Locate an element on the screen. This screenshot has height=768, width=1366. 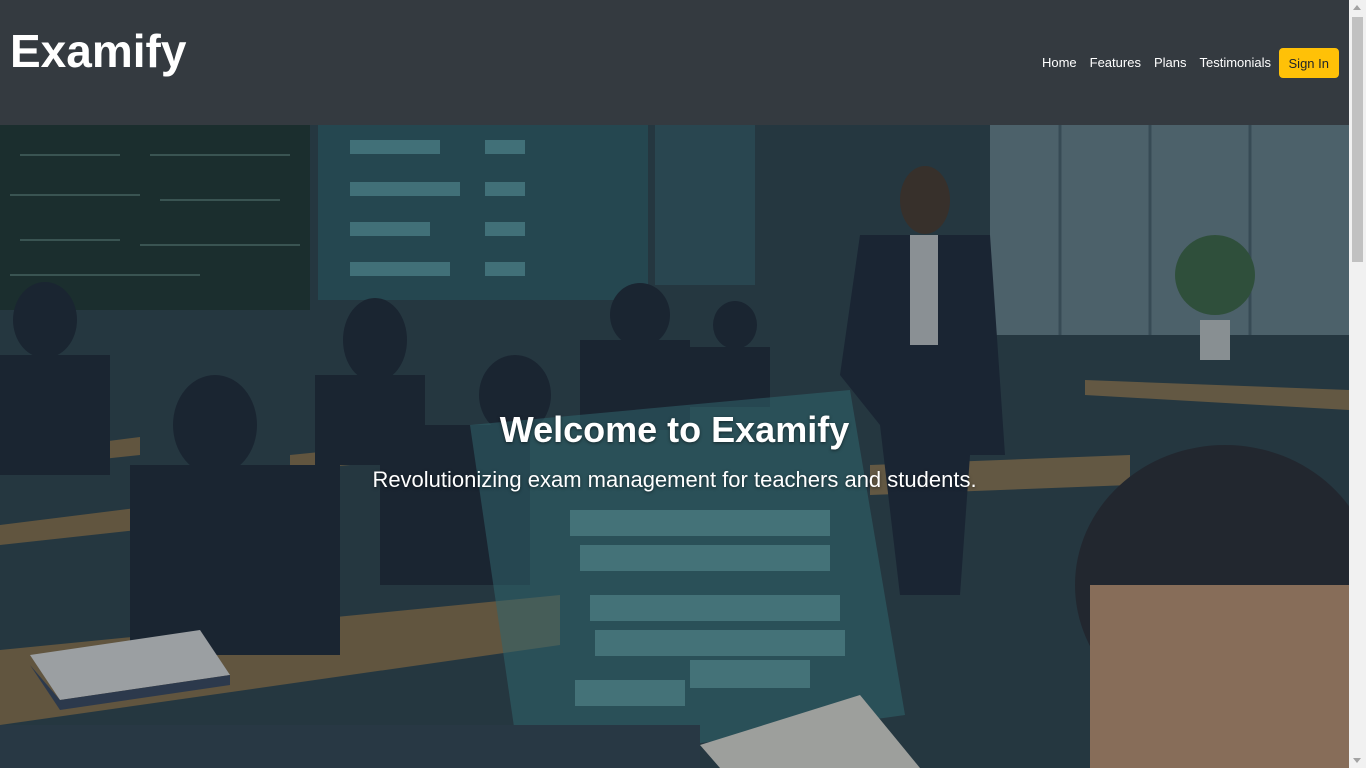
nav-link-home: Home is located at coordinates (1059, 62).